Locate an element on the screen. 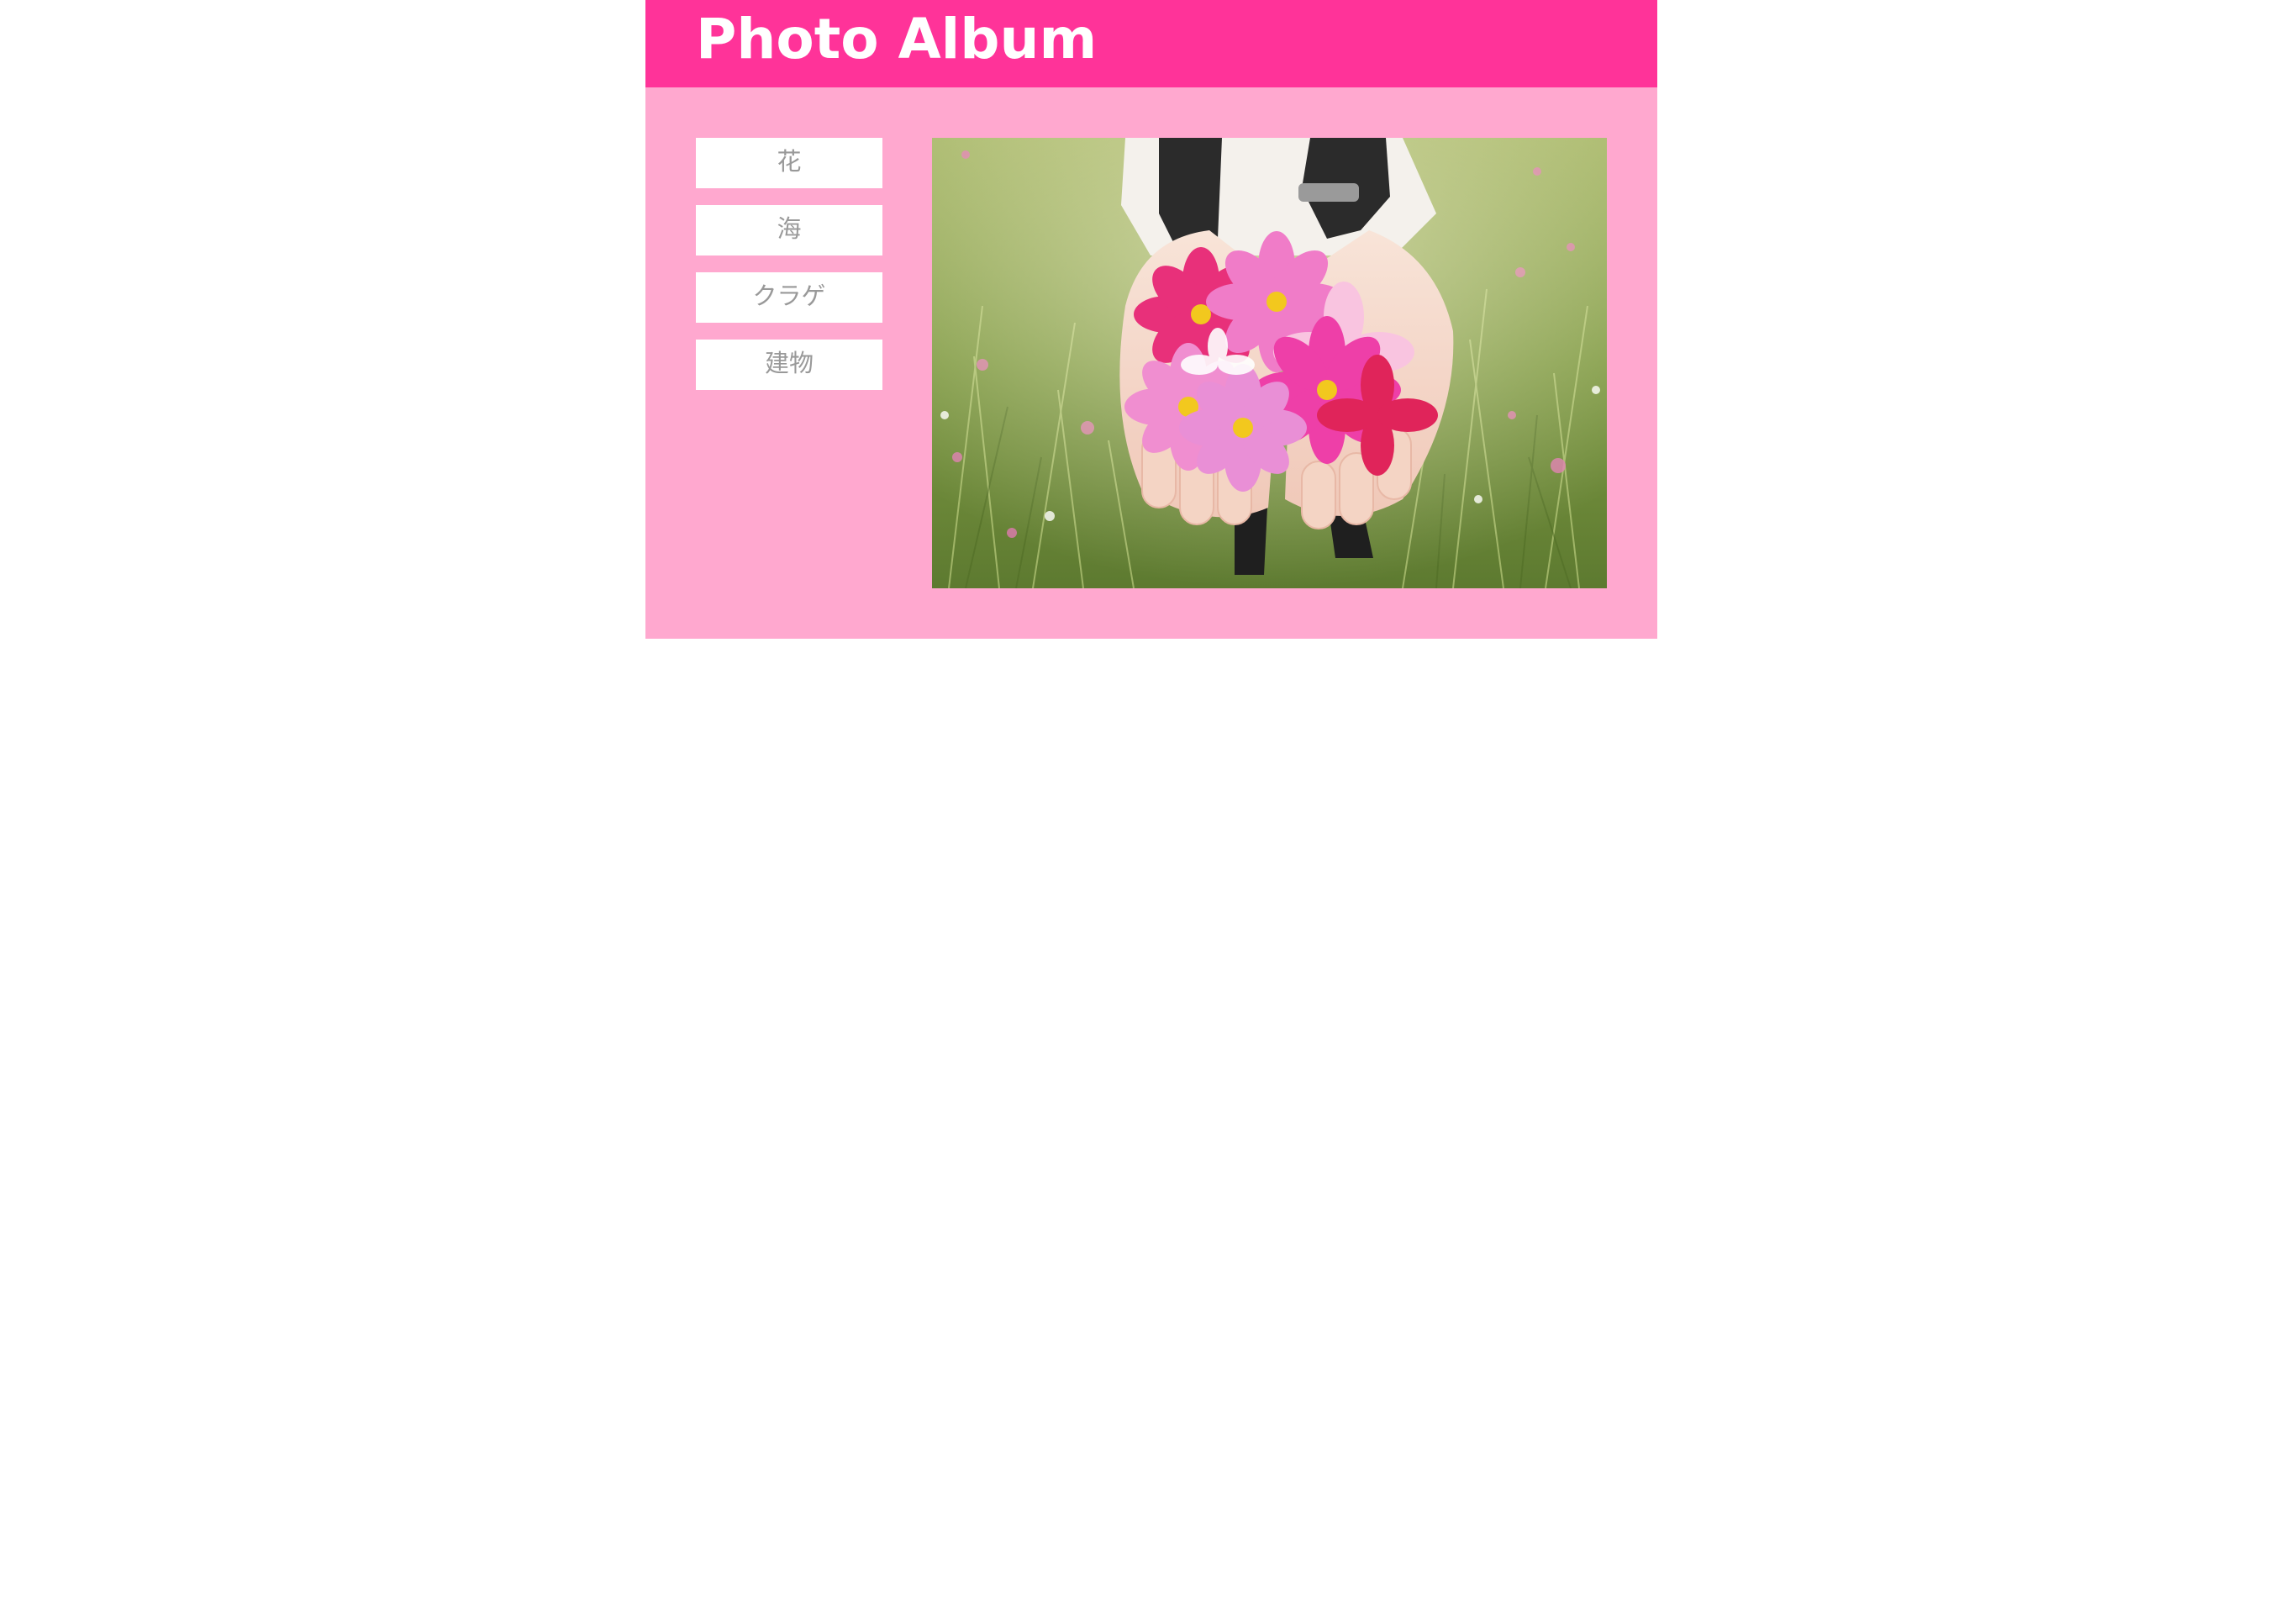 The width and height of the screenshot is (2296, 1617). menu-item-building: 建物 is located at coordinates (789, 365).